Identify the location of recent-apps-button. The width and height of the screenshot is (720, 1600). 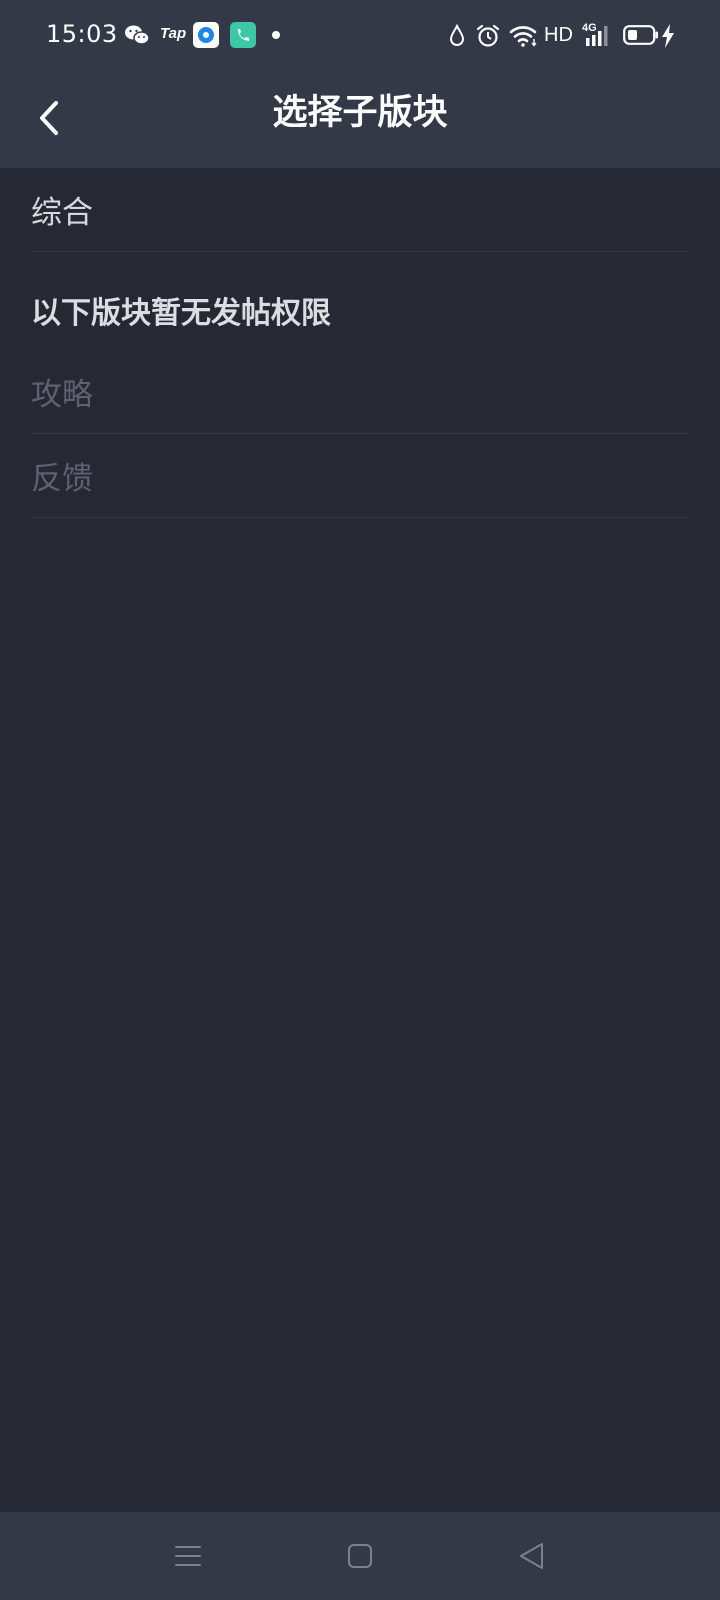
(188, 1556).